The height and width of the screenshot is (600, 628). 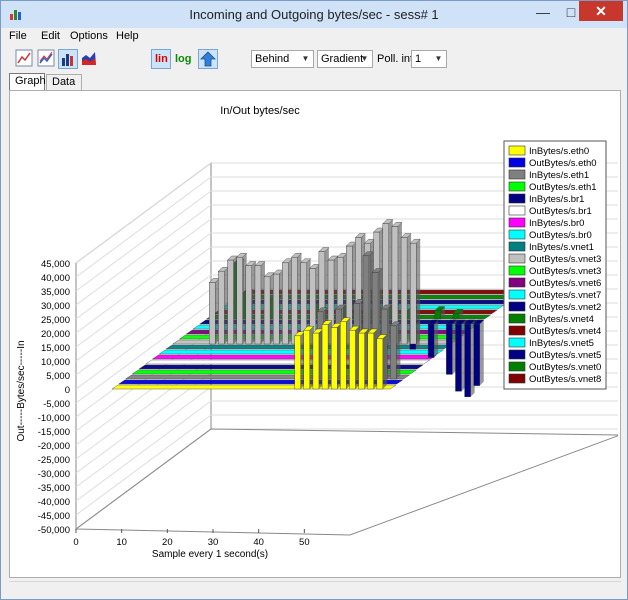 What do you see at coordinates (559, 151) in the screenshot?
I see `legend-label: InBytes/s.eth0` at bounding box center [559, 151].